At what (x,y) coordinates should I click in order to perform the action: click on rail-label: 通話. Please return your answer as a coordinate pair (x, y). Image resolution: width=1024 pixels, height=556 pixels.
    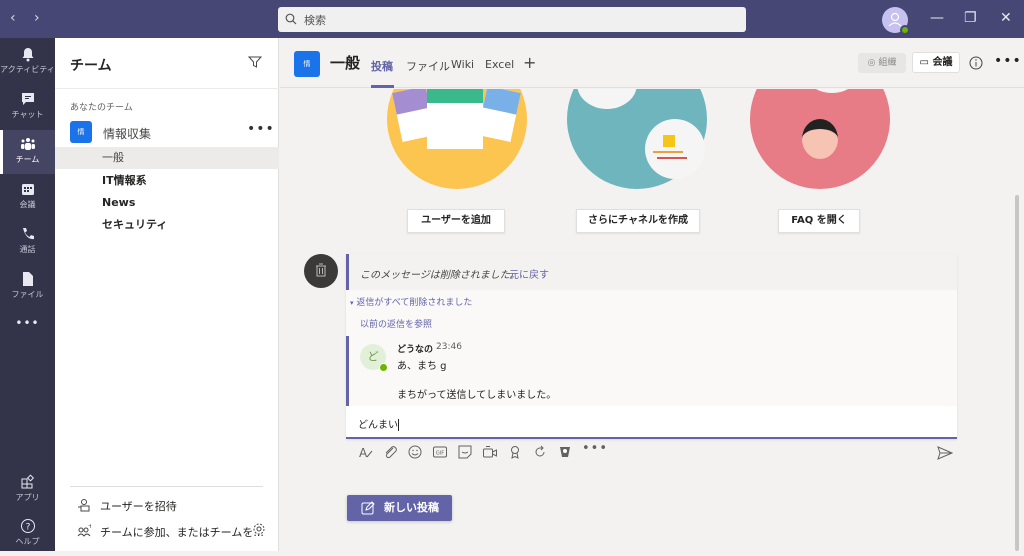
    Looking at the image, I should click on (27, 249).